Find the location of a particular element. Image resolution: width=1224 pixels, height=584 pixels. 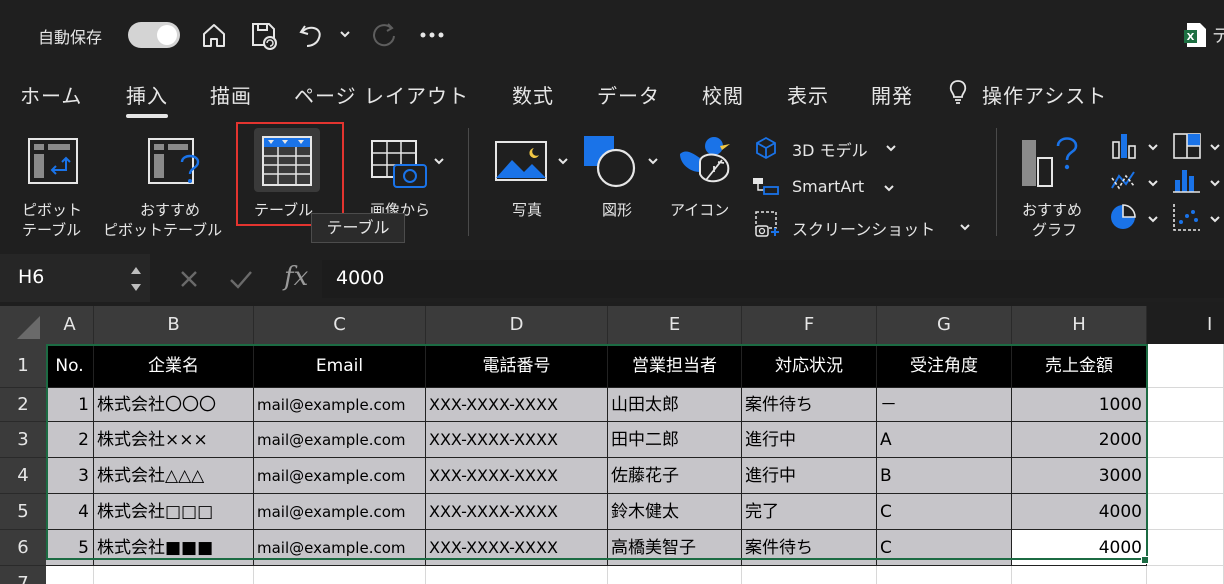

tab-review: 校閲 is located at coordinates (723, 94).